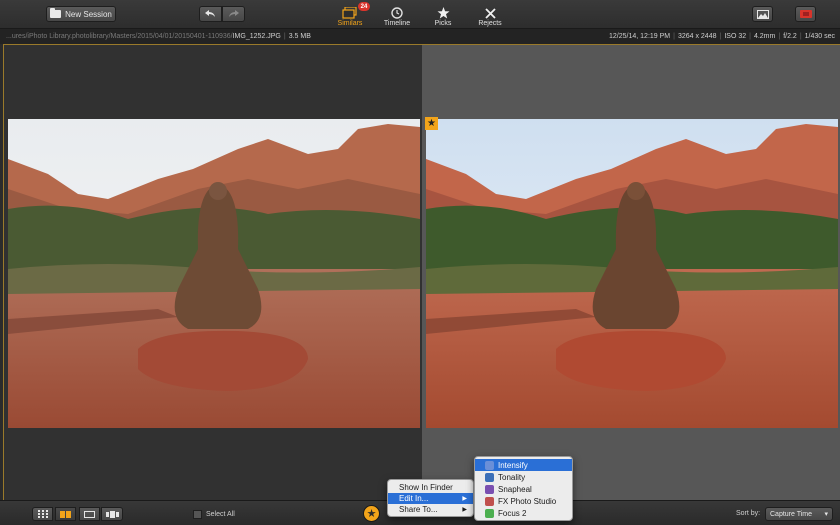 The width and height of the screenshot is (840, 525). I want to click on stack-icon, so click(350, 13).